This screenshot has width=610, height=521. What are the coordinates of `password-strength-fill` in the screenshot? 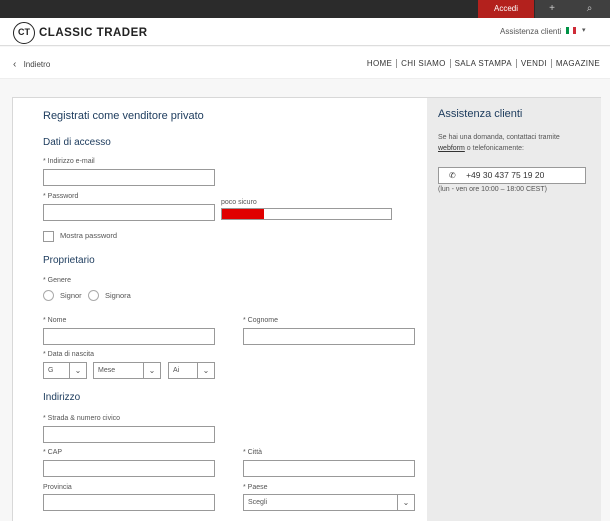 It's located at (243, 214).